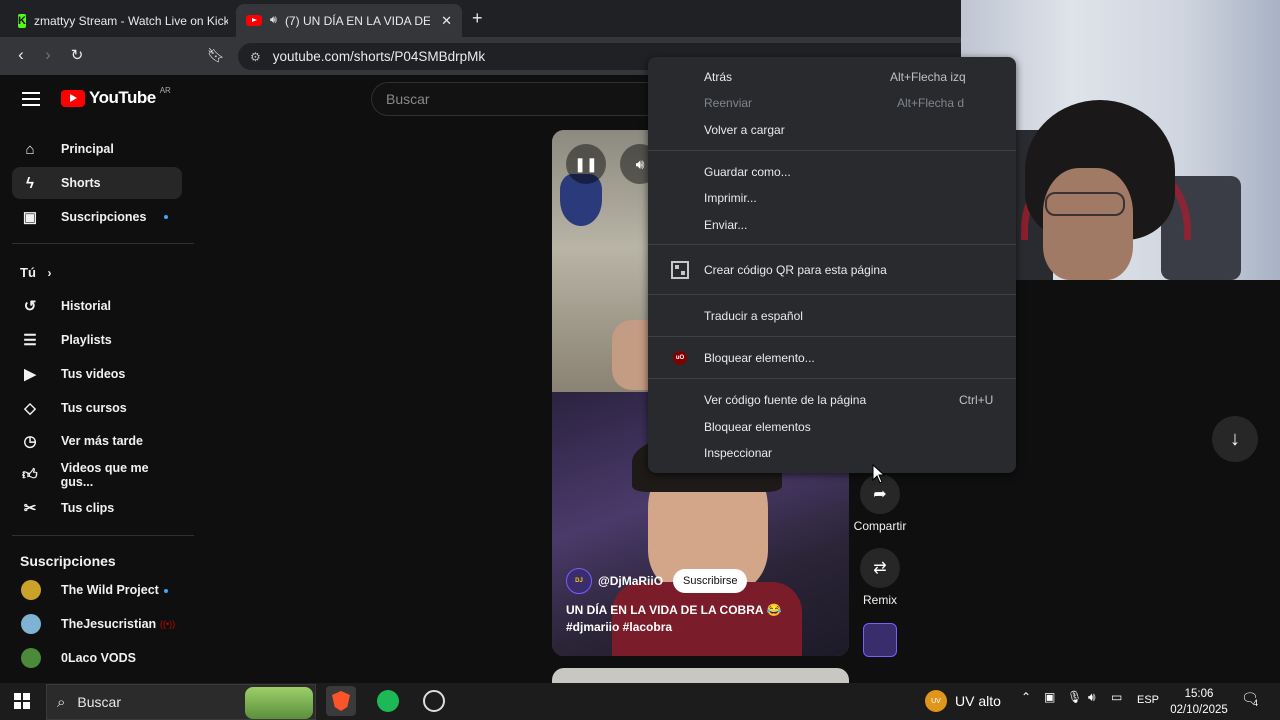  Describe the element at coordinates (97, 217) in the screenshot. I see `sidebar-item-suscripciones: ▣ Suscripciones` at that location.